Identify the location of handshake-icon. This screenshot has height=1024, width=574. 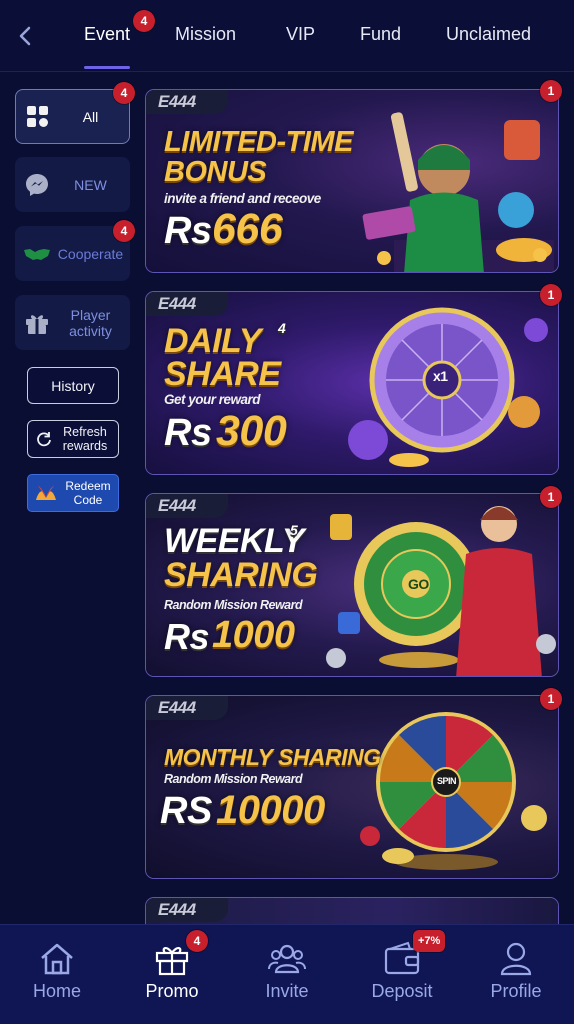
(37, 254).